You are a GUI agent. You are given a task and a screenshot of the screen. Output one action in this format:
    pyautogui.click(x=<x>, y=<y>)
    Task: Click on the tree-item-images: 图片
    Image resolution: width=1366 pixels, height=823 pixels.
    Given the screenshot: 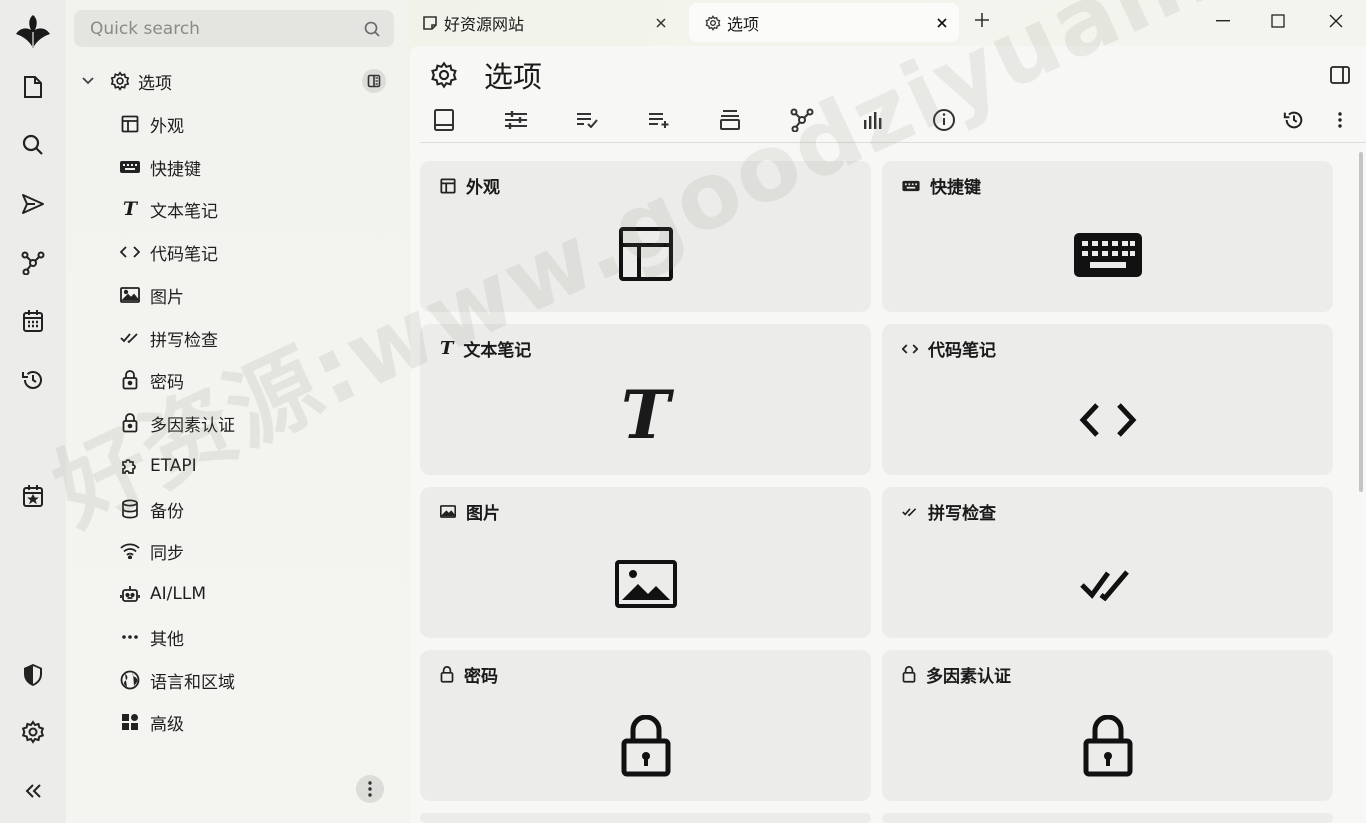 What is the action you would take?
    pyautogui.click(x=250, y=295)
    